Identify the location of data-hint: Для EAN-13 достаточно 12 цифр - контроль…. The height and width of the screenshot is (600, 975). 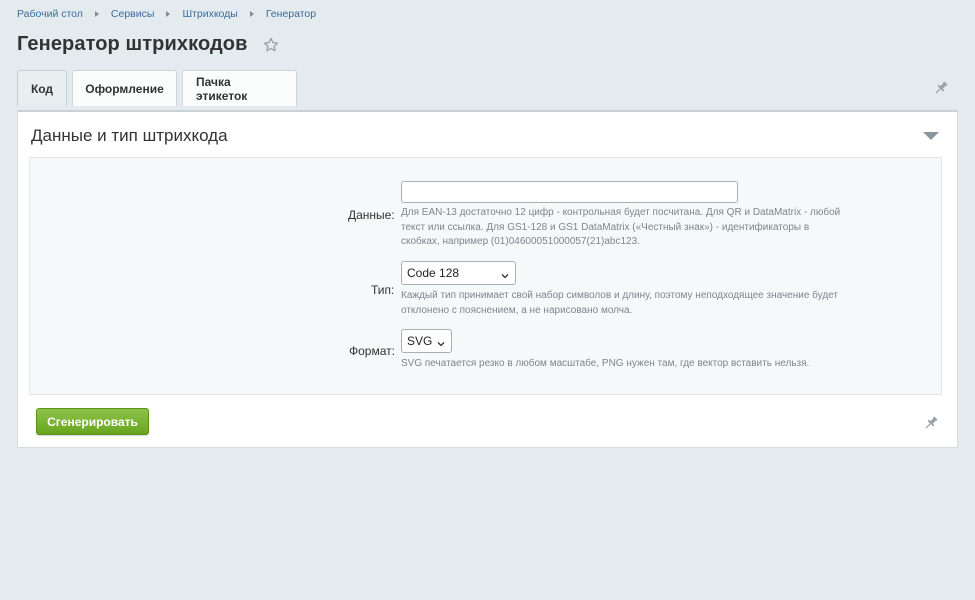
(631, 228).